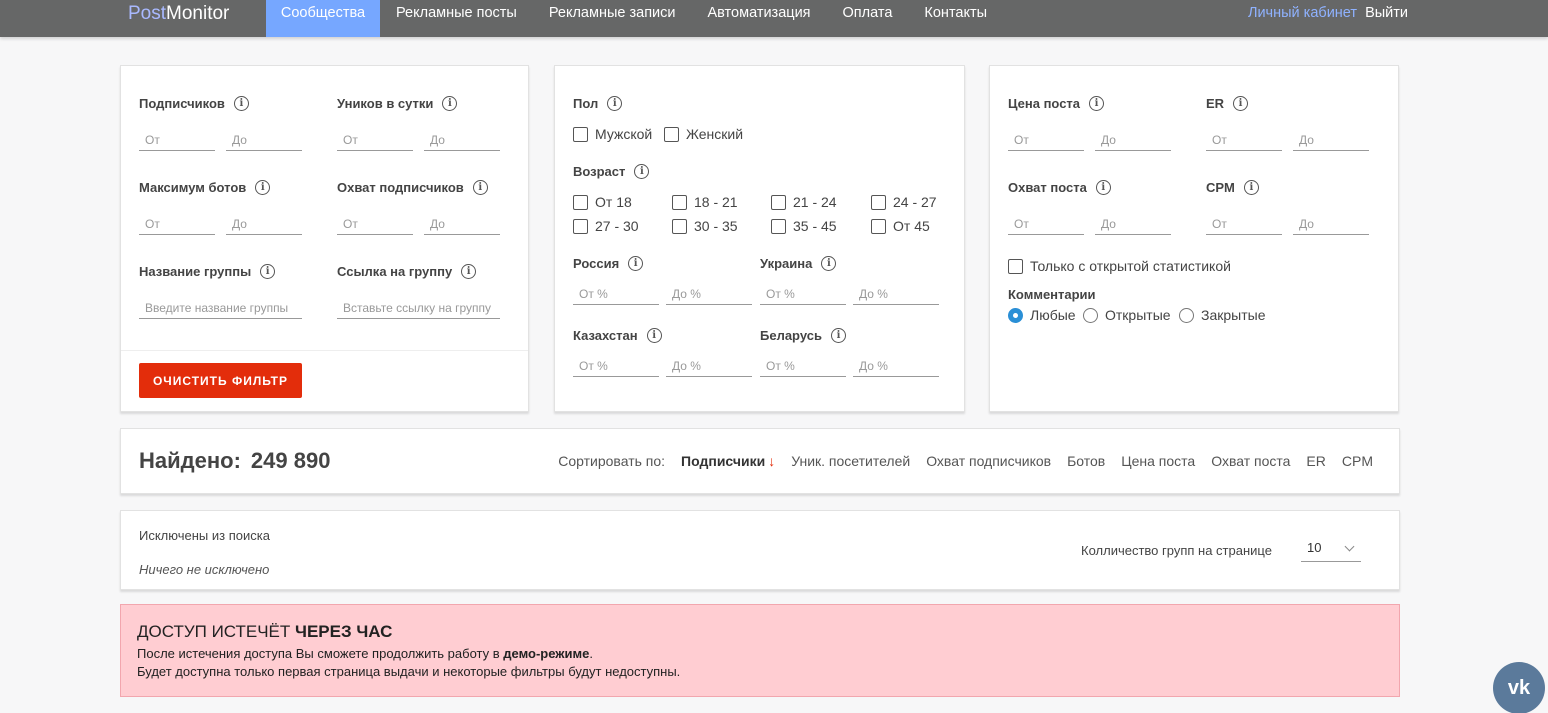 The width and height of the screenshot is (1548, 713). I want to click on cpm-from-input, so click(1244, 224).